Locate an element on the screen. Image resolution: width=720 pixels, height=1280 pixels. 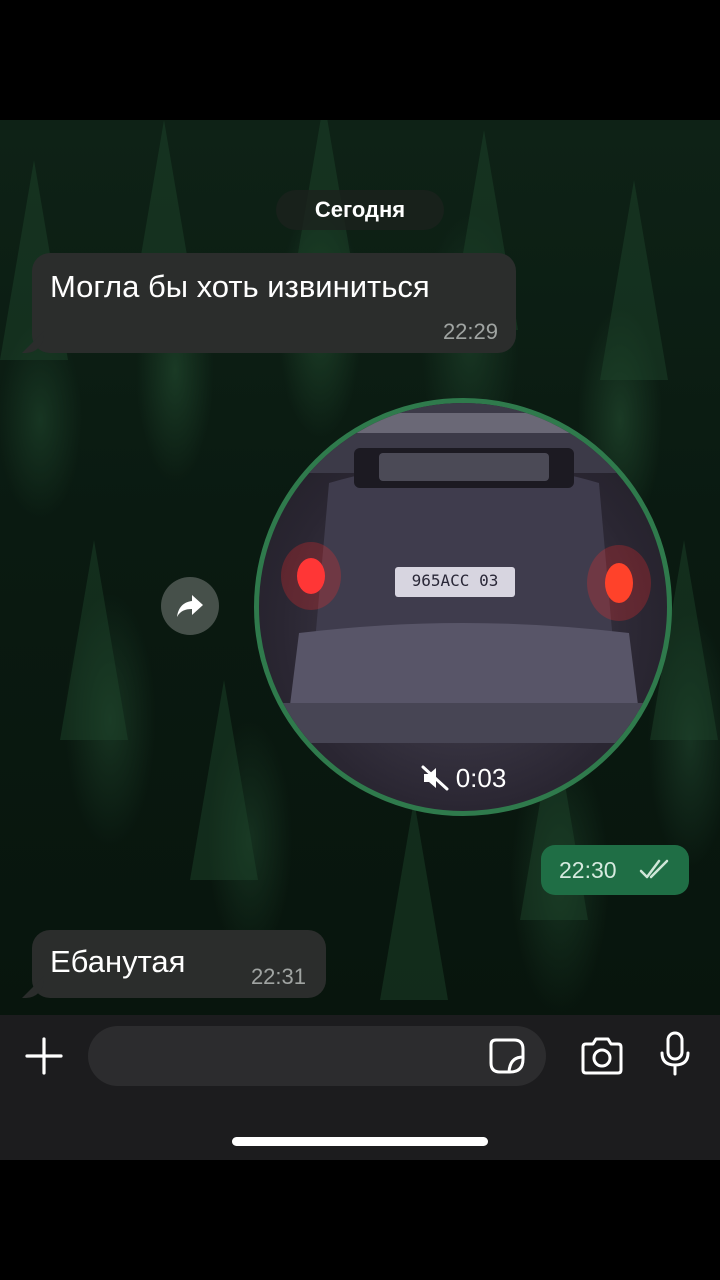
incoming-message: Ебанутая 22:31 is located at coordinates (174, 964).